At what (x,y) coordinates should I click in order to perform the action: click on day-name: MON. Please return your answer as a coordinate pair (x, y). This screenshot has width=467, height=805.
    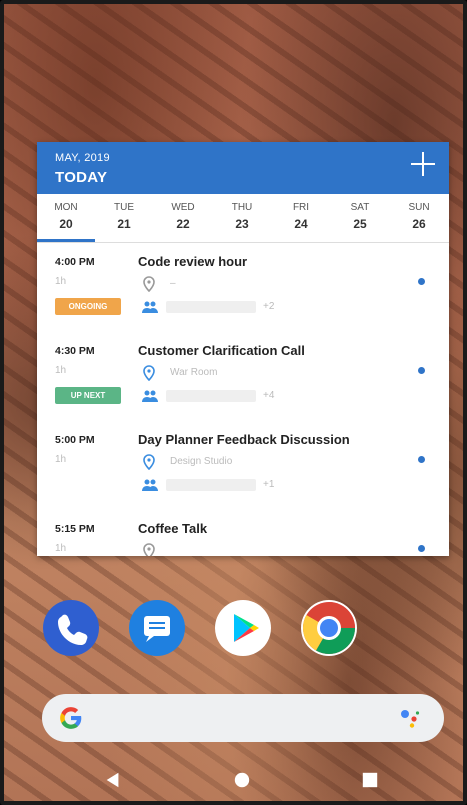
    Looking at the image, I should click on (66, 207).